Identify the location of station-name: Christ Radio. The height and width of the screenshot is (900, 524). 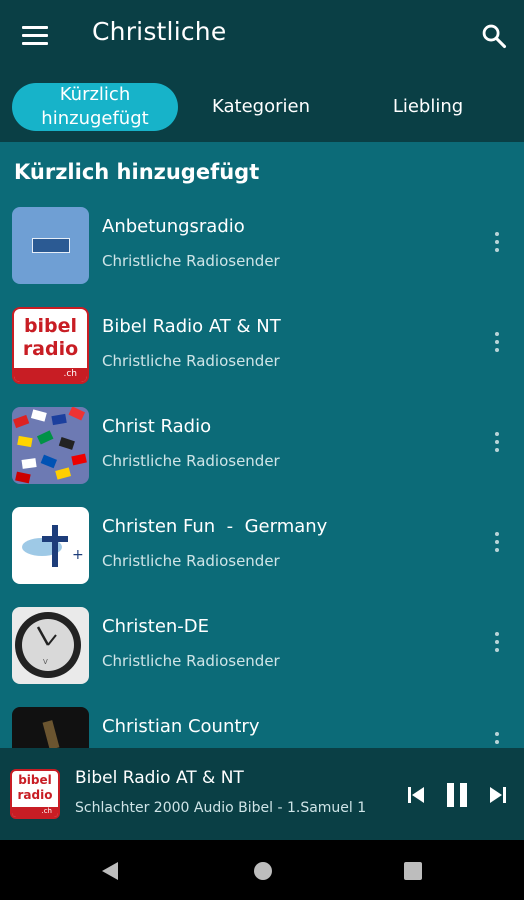
(157, 426).